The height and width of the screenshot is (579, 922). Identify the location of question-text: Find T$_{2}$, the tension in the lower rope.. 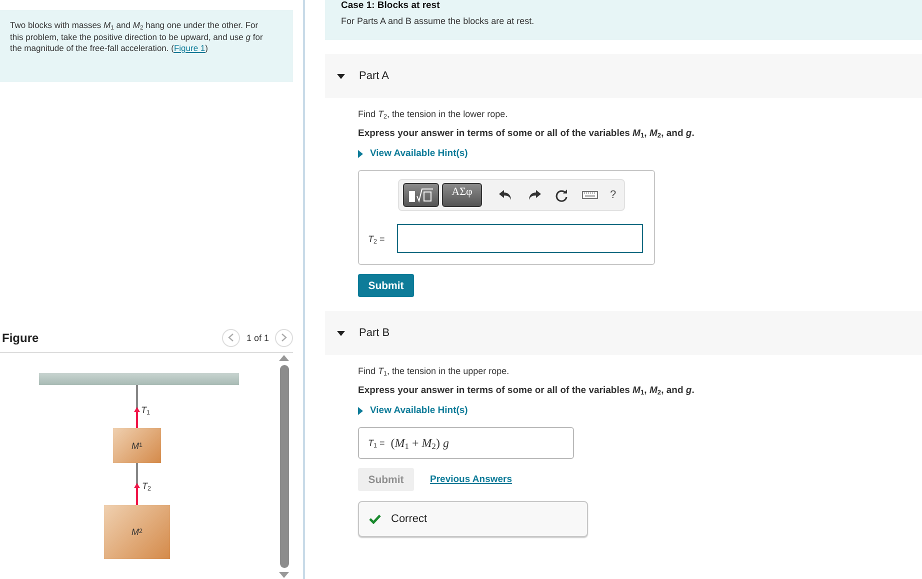
(433, 114).